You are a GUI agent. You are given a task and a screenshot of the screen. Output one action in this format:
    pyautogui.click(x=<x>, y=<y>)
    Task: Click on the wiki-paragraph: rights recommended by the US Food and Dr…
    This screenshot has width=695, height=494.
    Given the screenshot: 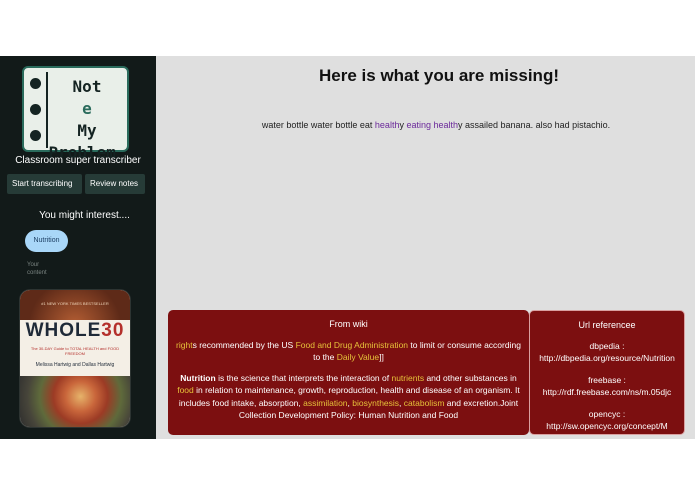 What is the action you would take?
    pyautogui.click(x=348, y=351)
    